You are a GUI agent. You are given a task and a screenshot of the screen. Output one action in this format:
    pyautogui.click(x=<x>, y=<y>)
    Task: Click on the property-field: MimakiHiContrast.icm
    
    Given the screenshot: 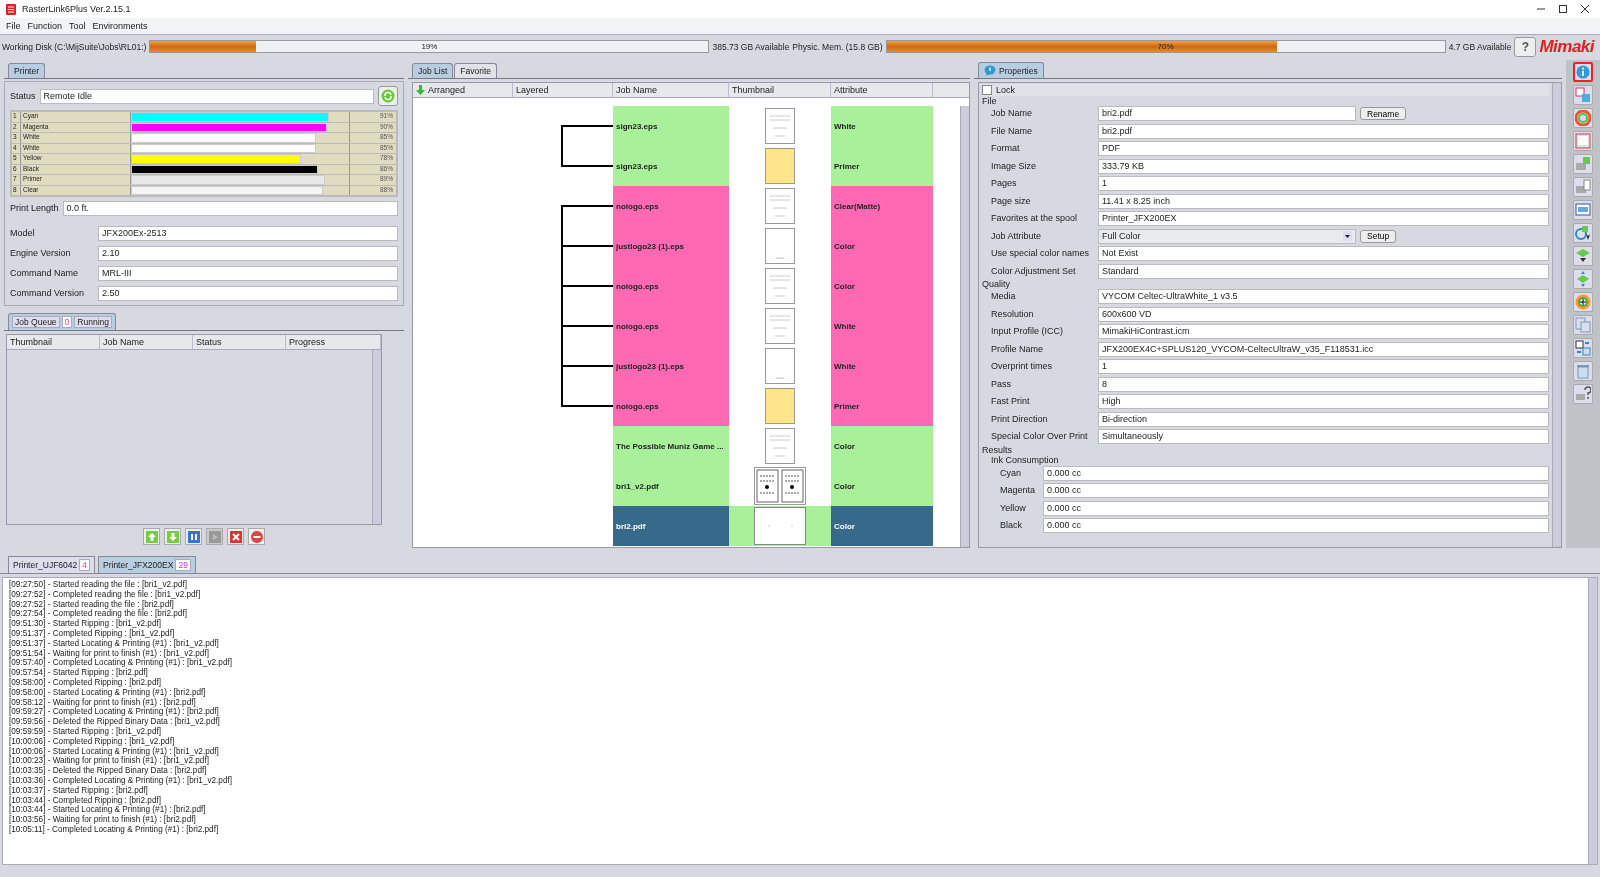 What is the action you would take?
    pyautogui.click(x=1323, y=332)
    